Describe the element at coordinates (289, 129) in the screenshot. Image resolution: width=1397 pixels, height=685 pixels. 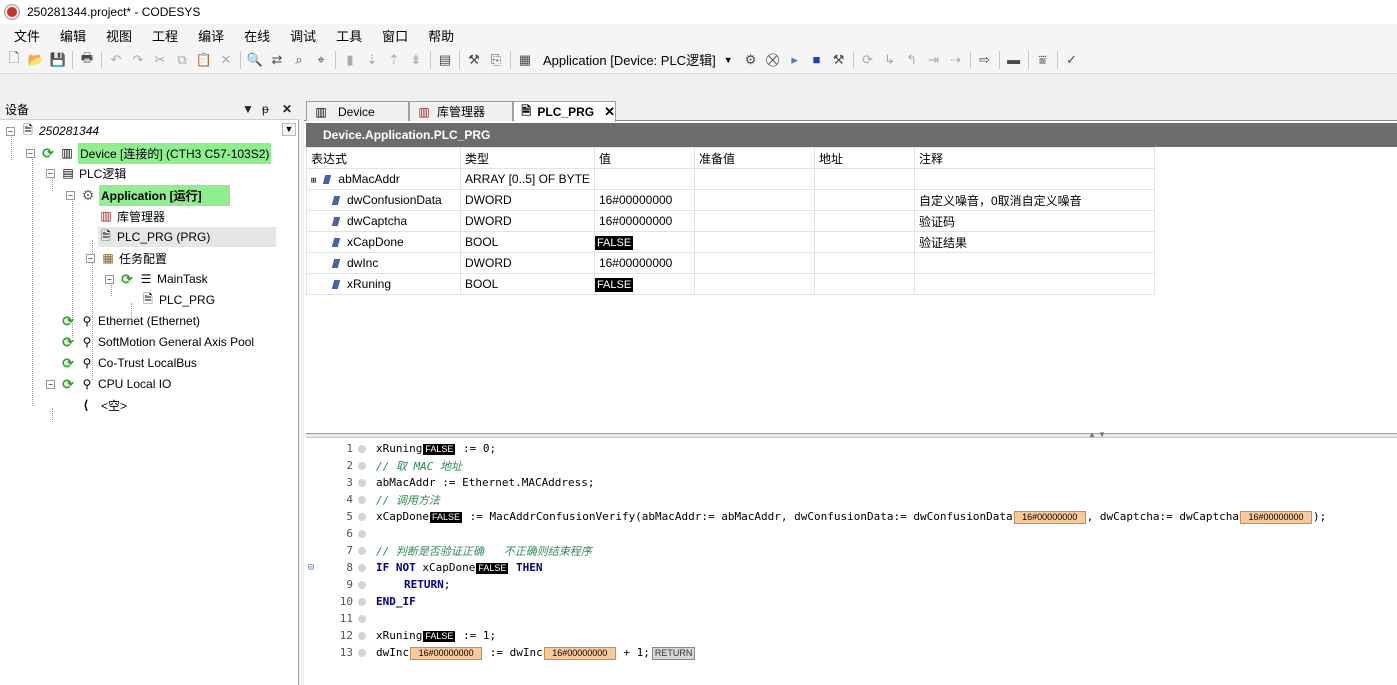
I see `tree-dropdown-chevron-icon: ▼` at that location.